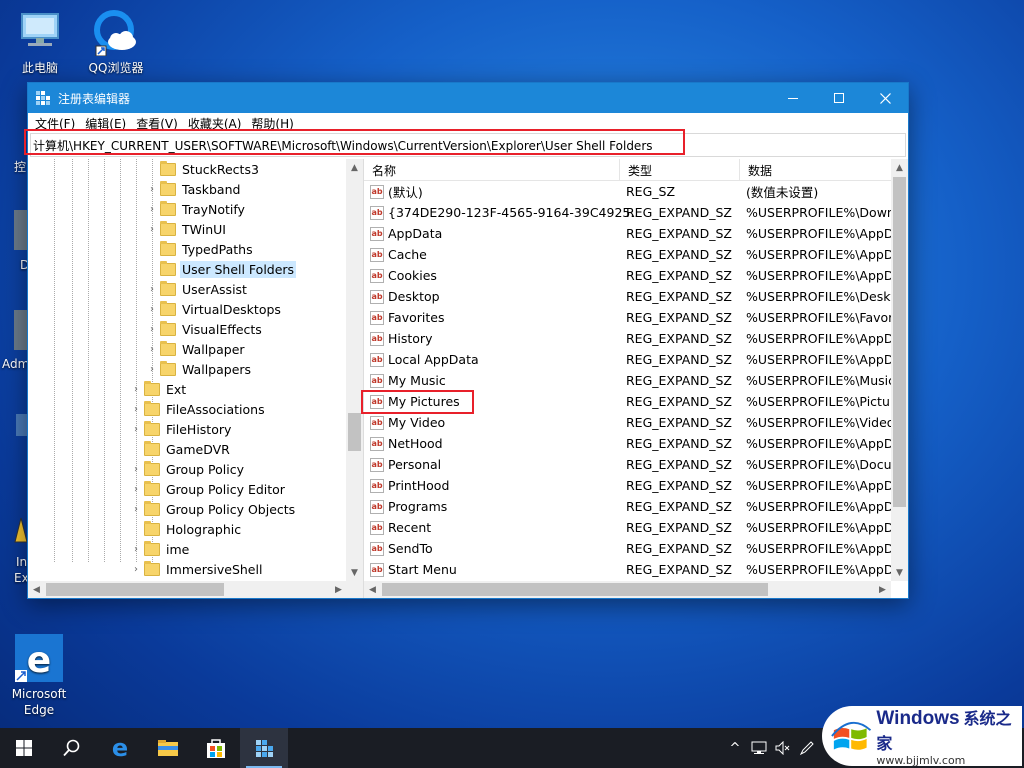 Image resolution: width=1024 pixels, height=768 pixels. Describe the element at coordinates (354, 432) in the screenshot. I see `tree-scroll-thumb` at that location.